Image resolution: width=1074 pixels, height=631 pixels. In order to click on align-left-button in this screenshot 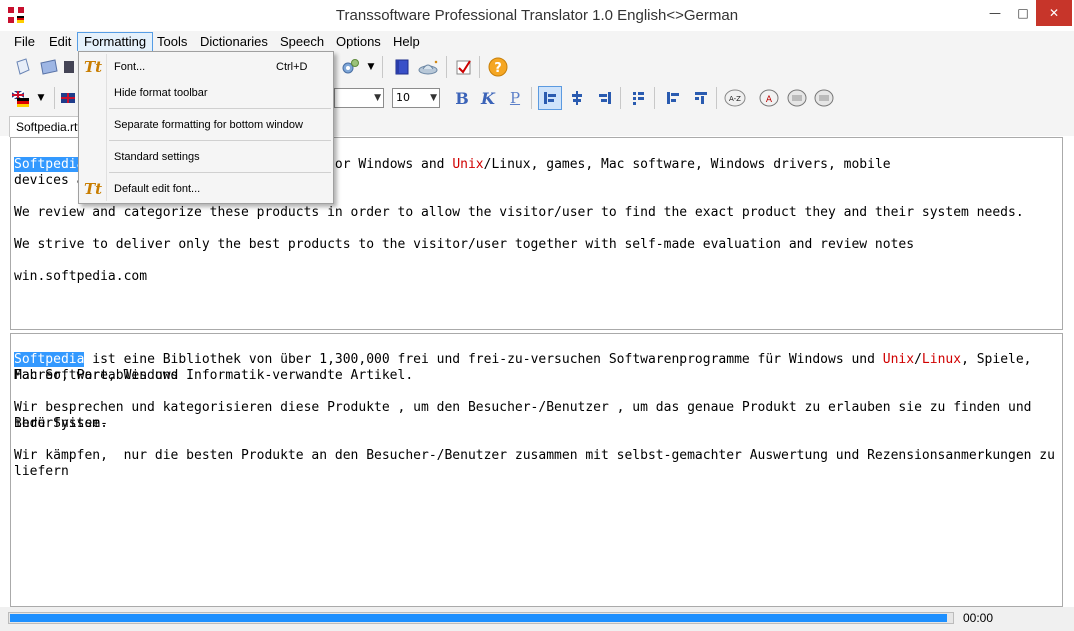, I will do `click(550, 98)`.